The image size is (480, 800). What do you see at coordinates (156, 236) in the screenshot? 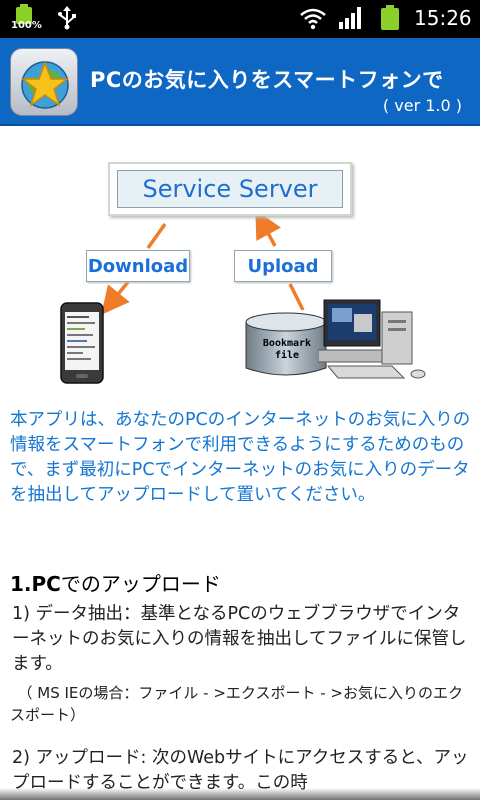
I see `download-arrow-top` at bounding box center [156, 236].